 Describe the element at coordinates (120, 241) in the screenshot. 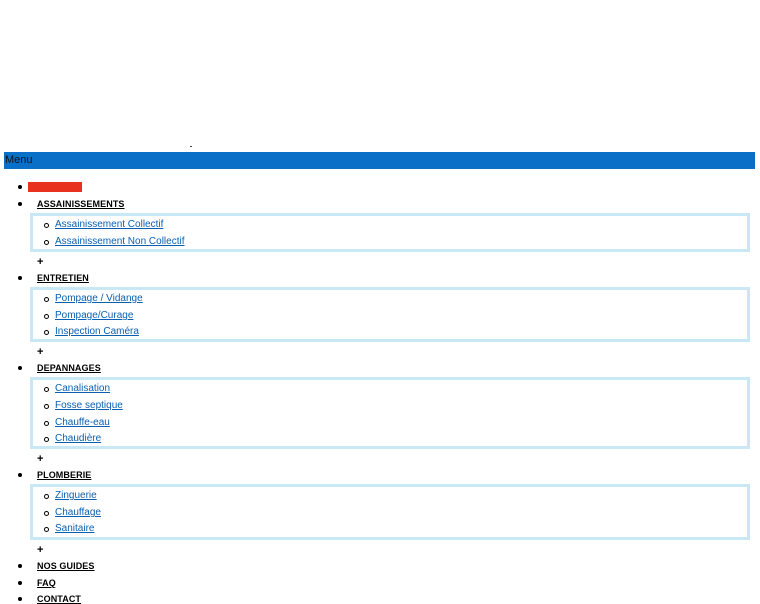

I see `submenu-link: Assainissement Non Collectif` at that location.